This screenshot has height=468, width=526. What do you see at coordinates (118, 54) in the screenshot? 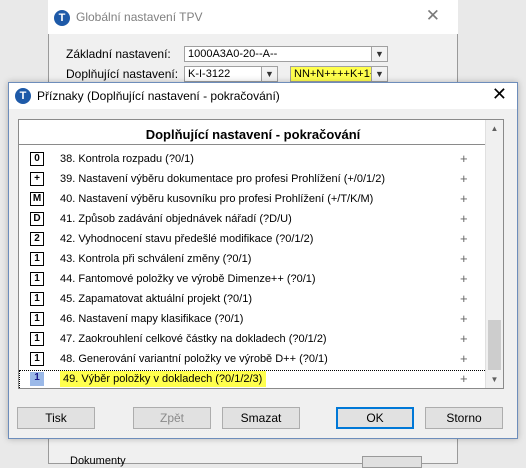
I see `basic-settings-label: Základní nastavení:` at bounding box center [118, 54].